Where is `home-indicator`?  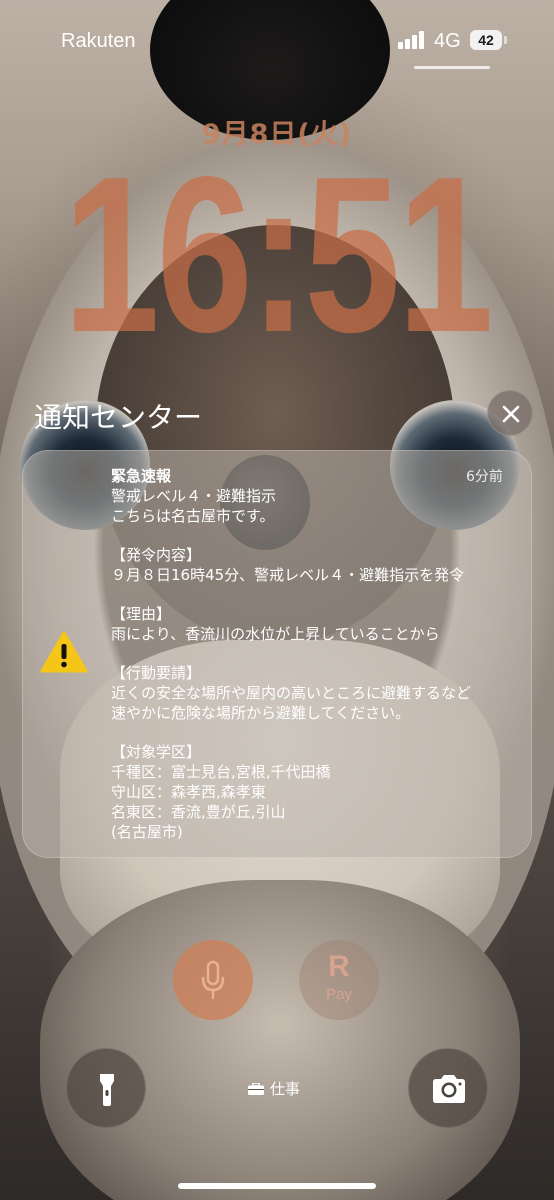
home-indicator is located at coordinates (277, 1186).